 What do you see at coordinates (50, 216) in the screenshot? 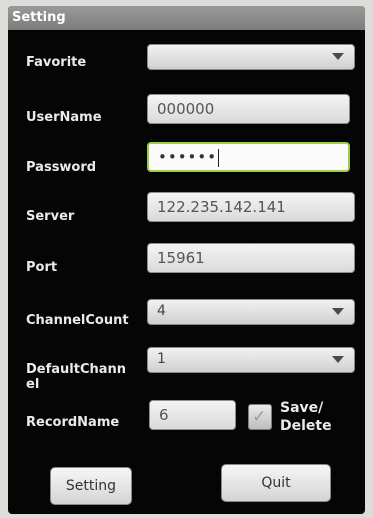
I see `server-label: Server` at bounding box center [50, 216].